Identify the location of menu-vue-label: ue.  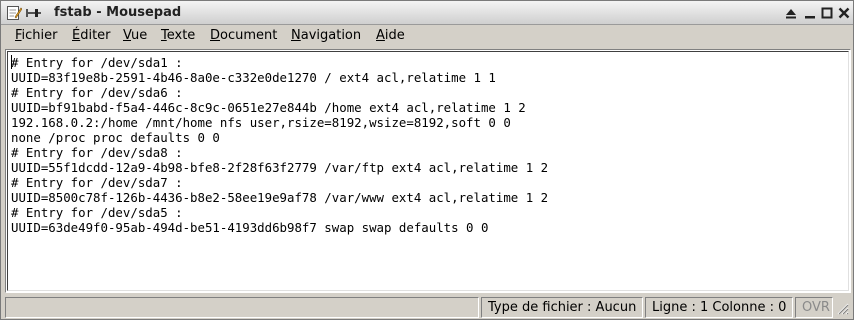
(139, 35).